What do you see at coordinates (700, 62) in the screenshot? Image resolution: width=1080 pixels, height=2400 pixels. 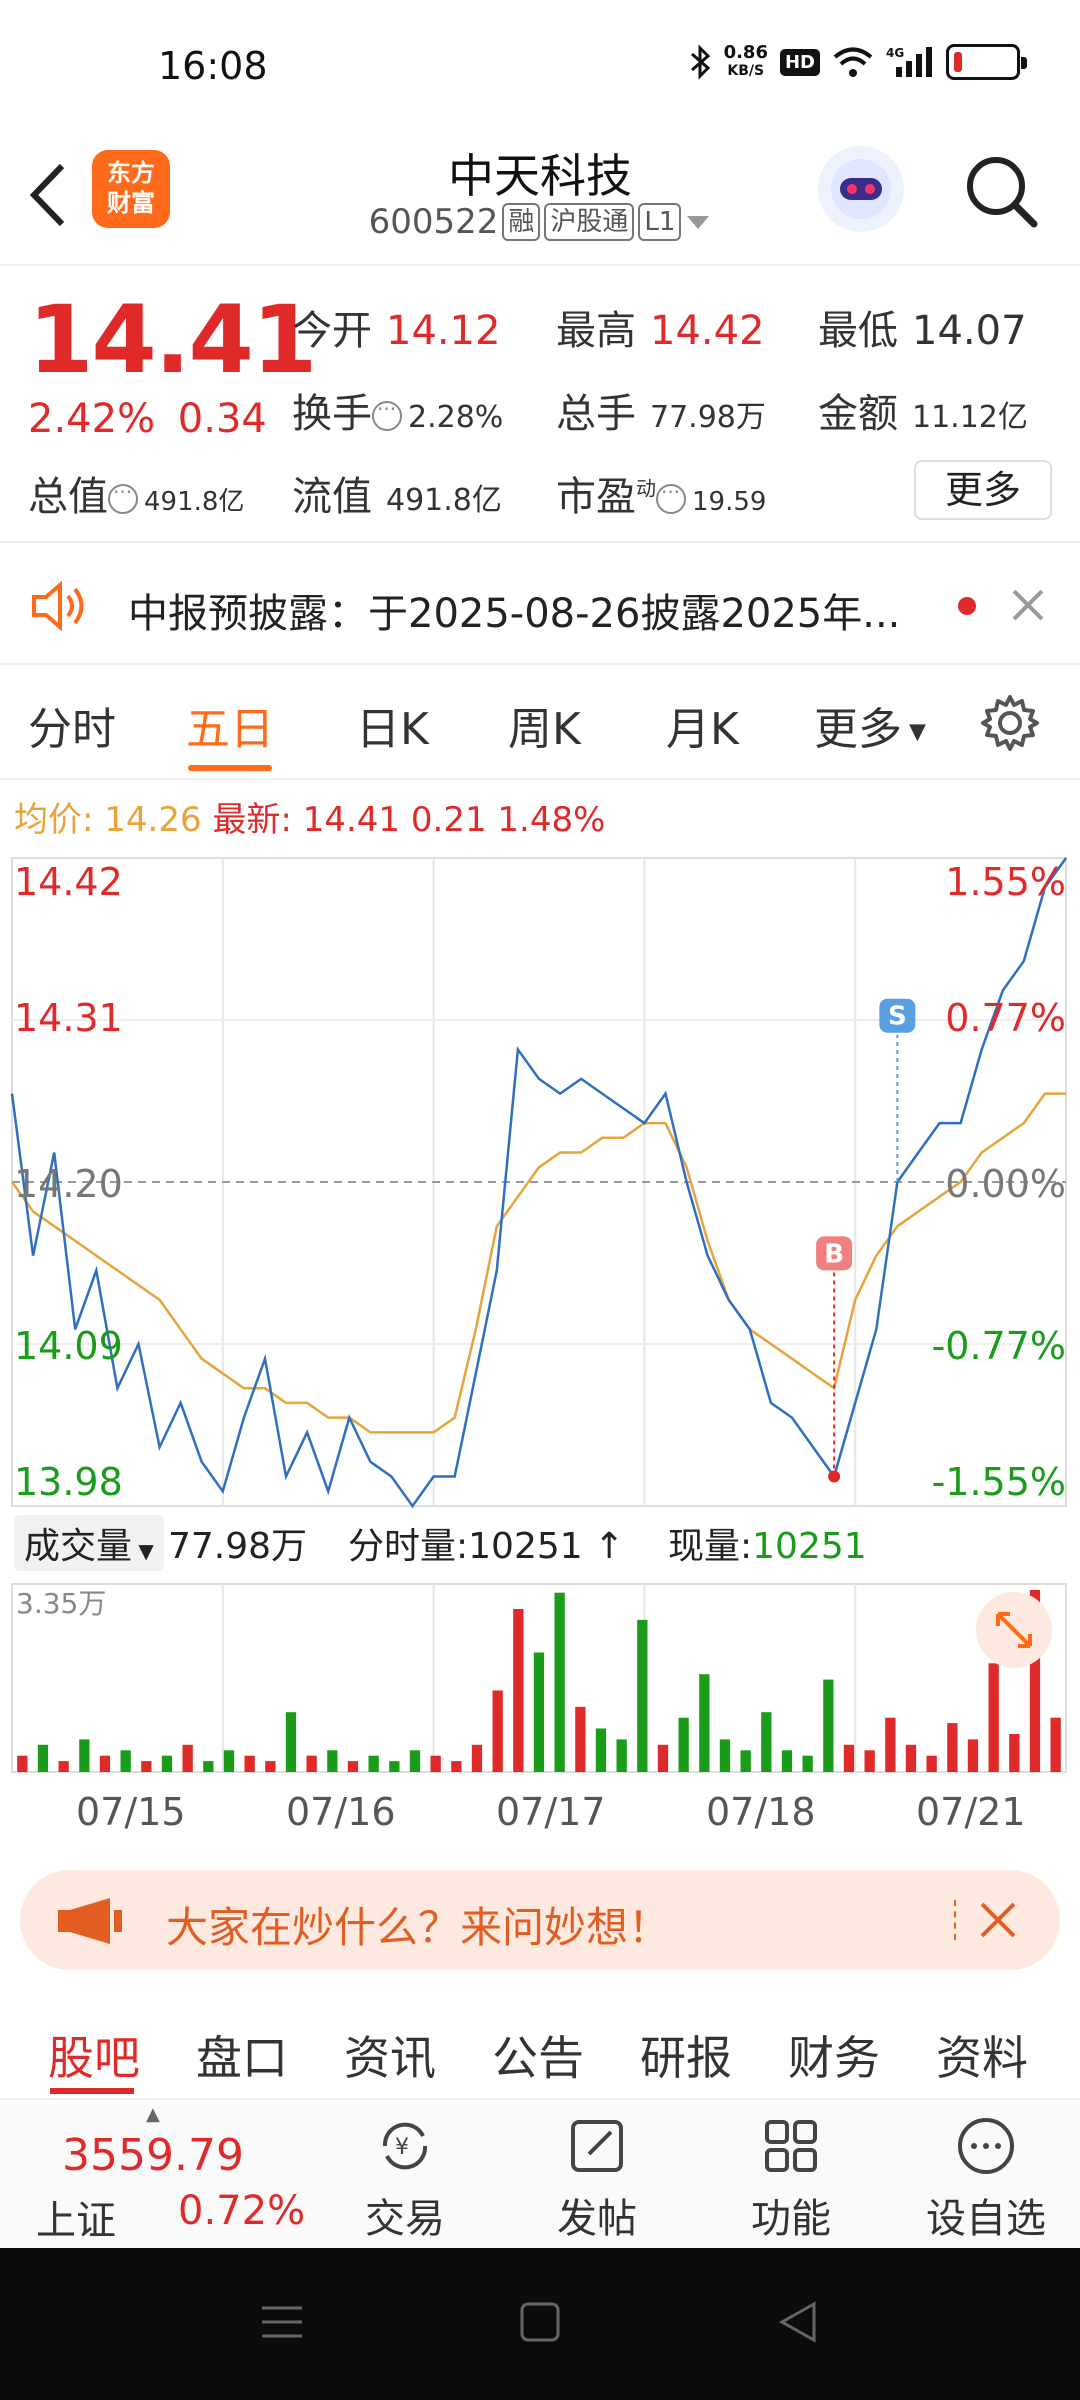 I see `bluetooth-icon` at bounding box center [700, 62].